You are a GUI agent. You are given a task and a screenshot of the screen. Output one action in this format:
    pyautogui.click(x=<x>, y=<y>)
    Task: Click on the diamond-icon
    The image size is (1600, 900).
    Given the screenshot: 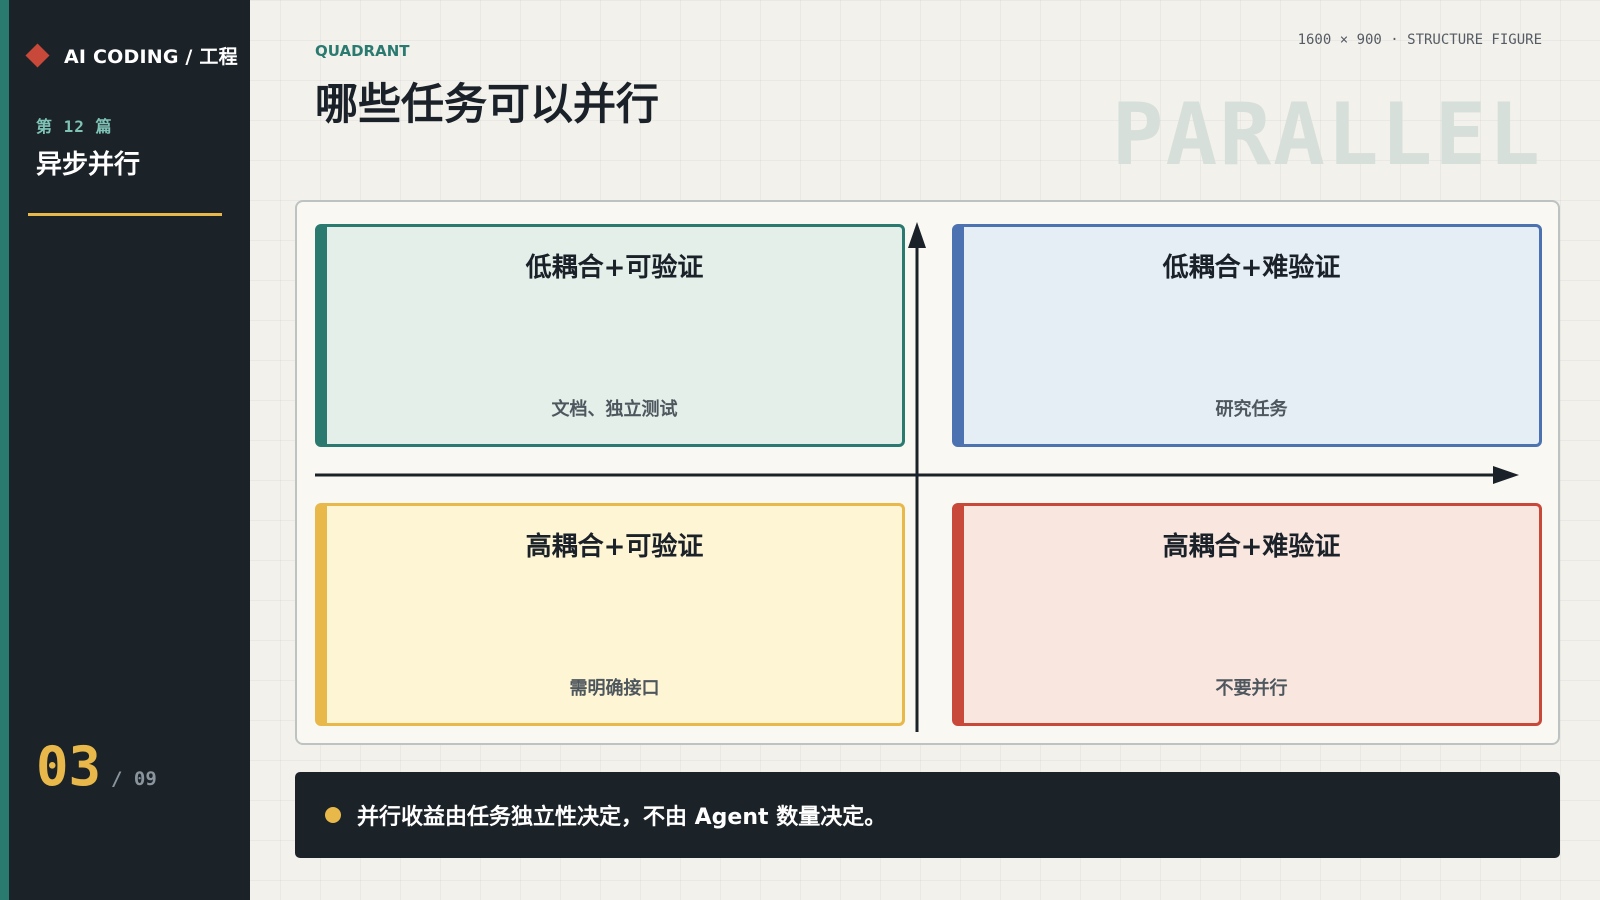 What is the action you would take?
    pyautogui.click(x=37, y=55)
    